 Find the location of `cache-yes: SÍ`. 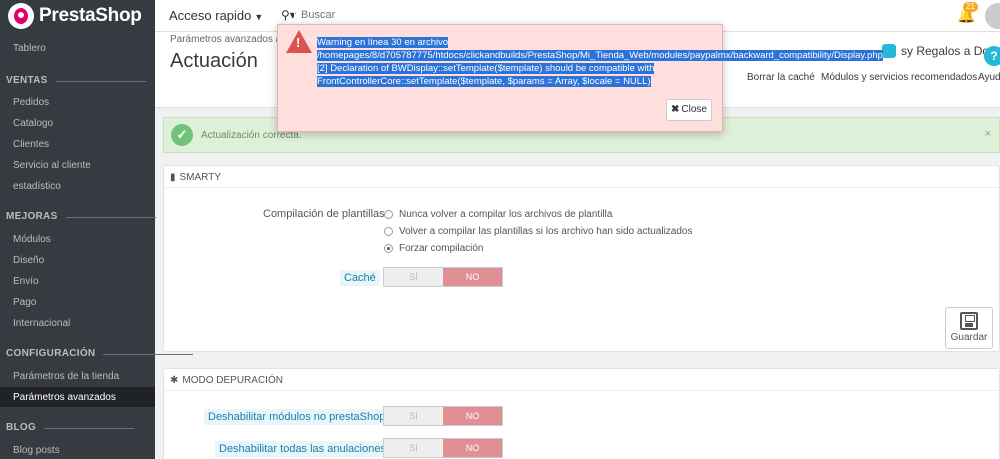

cache-yes: SÍ is located at coordinates (413, 277).